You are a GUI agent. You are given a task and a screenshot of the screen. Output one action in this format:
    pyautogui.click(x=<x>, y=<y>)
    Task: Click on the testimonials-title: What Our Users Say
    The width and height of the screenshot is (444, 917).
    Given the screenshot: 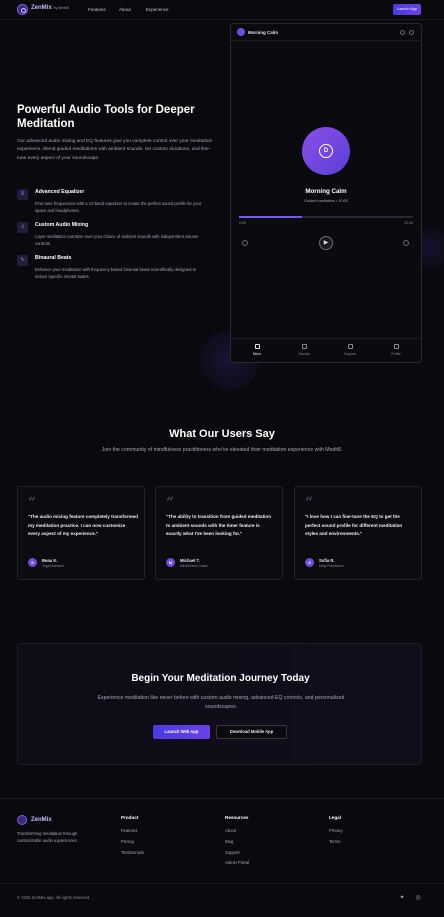 What is the action you would take?
    pyautogui.click(x=222, y=434)
    